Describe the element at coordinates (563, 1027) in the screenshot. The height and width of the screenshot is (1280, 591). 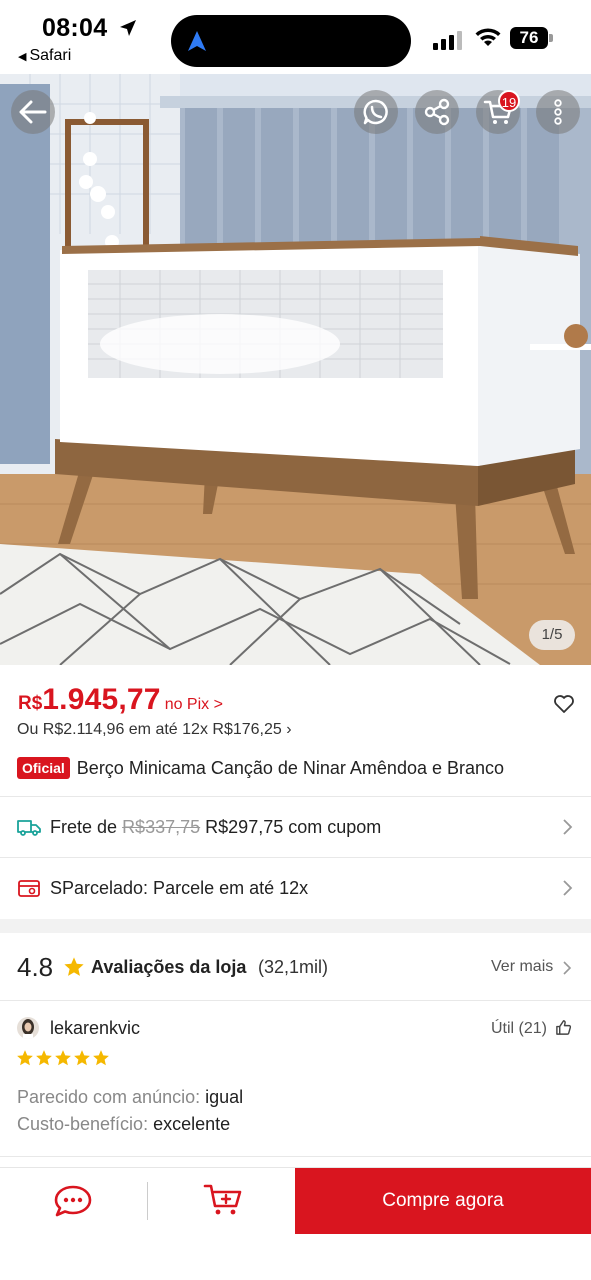
I see `thumb-up-icon` at that location.